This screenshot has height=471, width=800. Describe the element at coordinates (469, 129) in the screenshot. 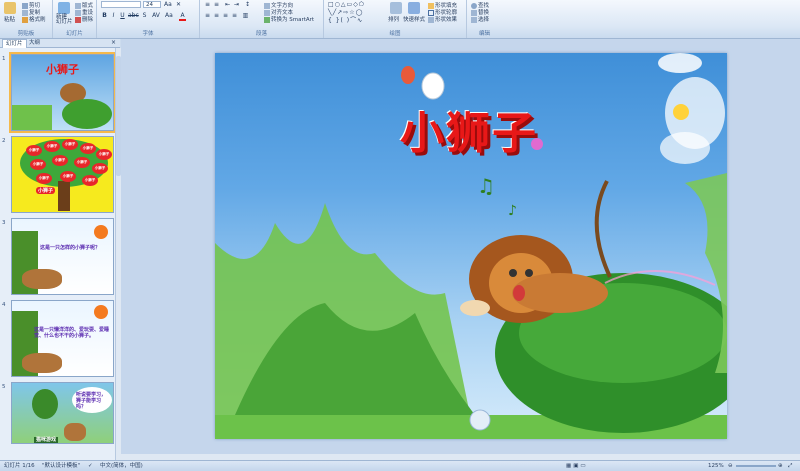

I see `slide-title: 小狮子` at that location.